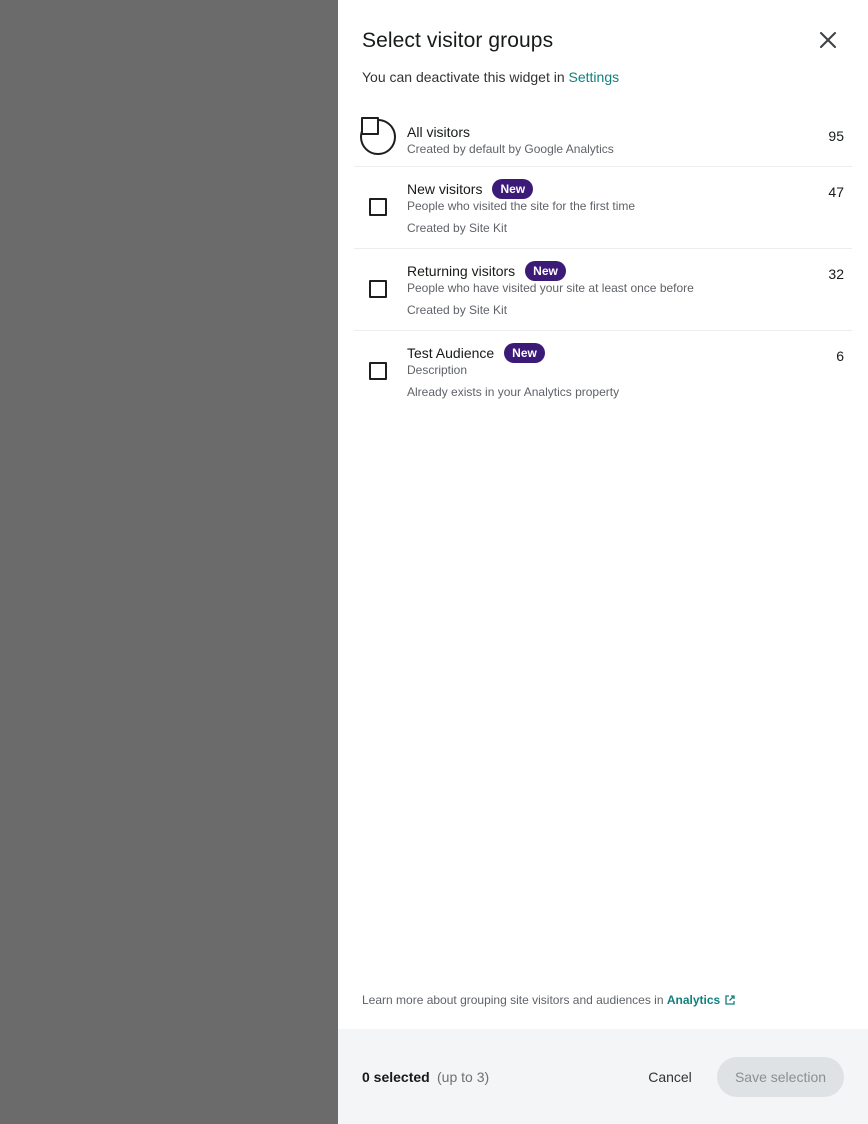 This screenshot has width=868, height=1124. What do you see at coordinates (378, 207) in the screenshot?
I see `new-visitors-checkbox` at bounding box center [378, 207].